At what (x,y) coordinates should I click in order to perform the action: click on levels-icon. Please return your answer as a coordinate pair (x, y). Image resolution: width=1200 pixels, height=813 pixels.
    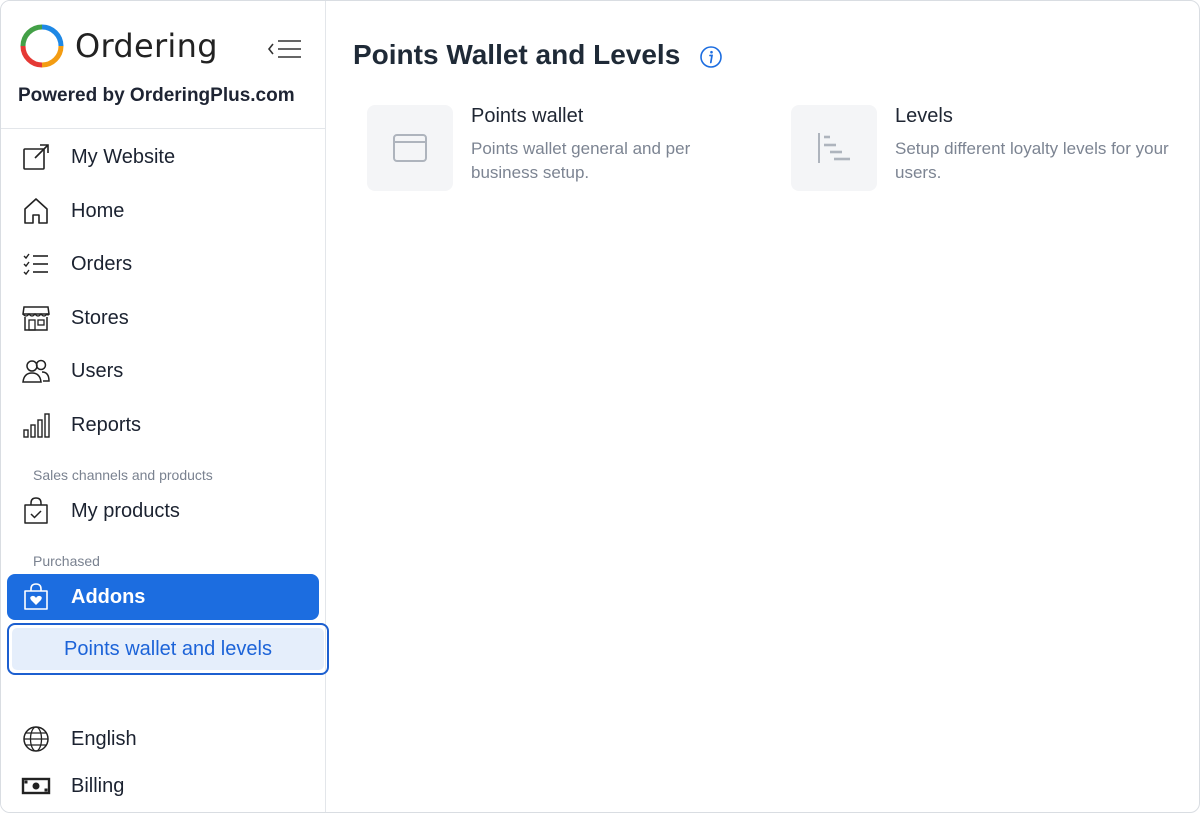
    Looking at the image, I should click on (834, 148).